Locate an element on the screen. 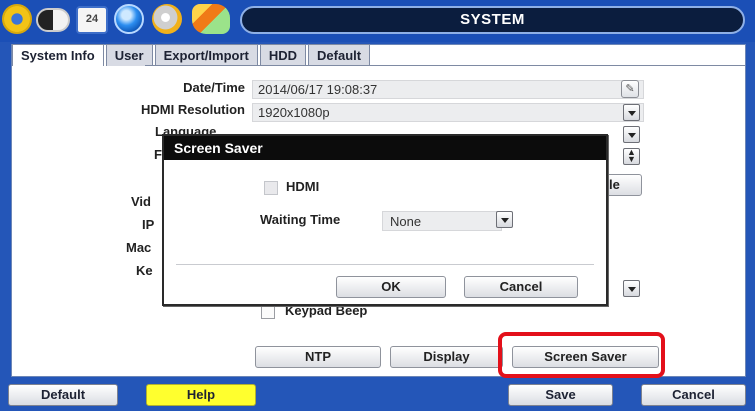 The image size is (755, 411). datetime-value: 2014/06/17 19:08:37 is located at coordinates (318, 89).